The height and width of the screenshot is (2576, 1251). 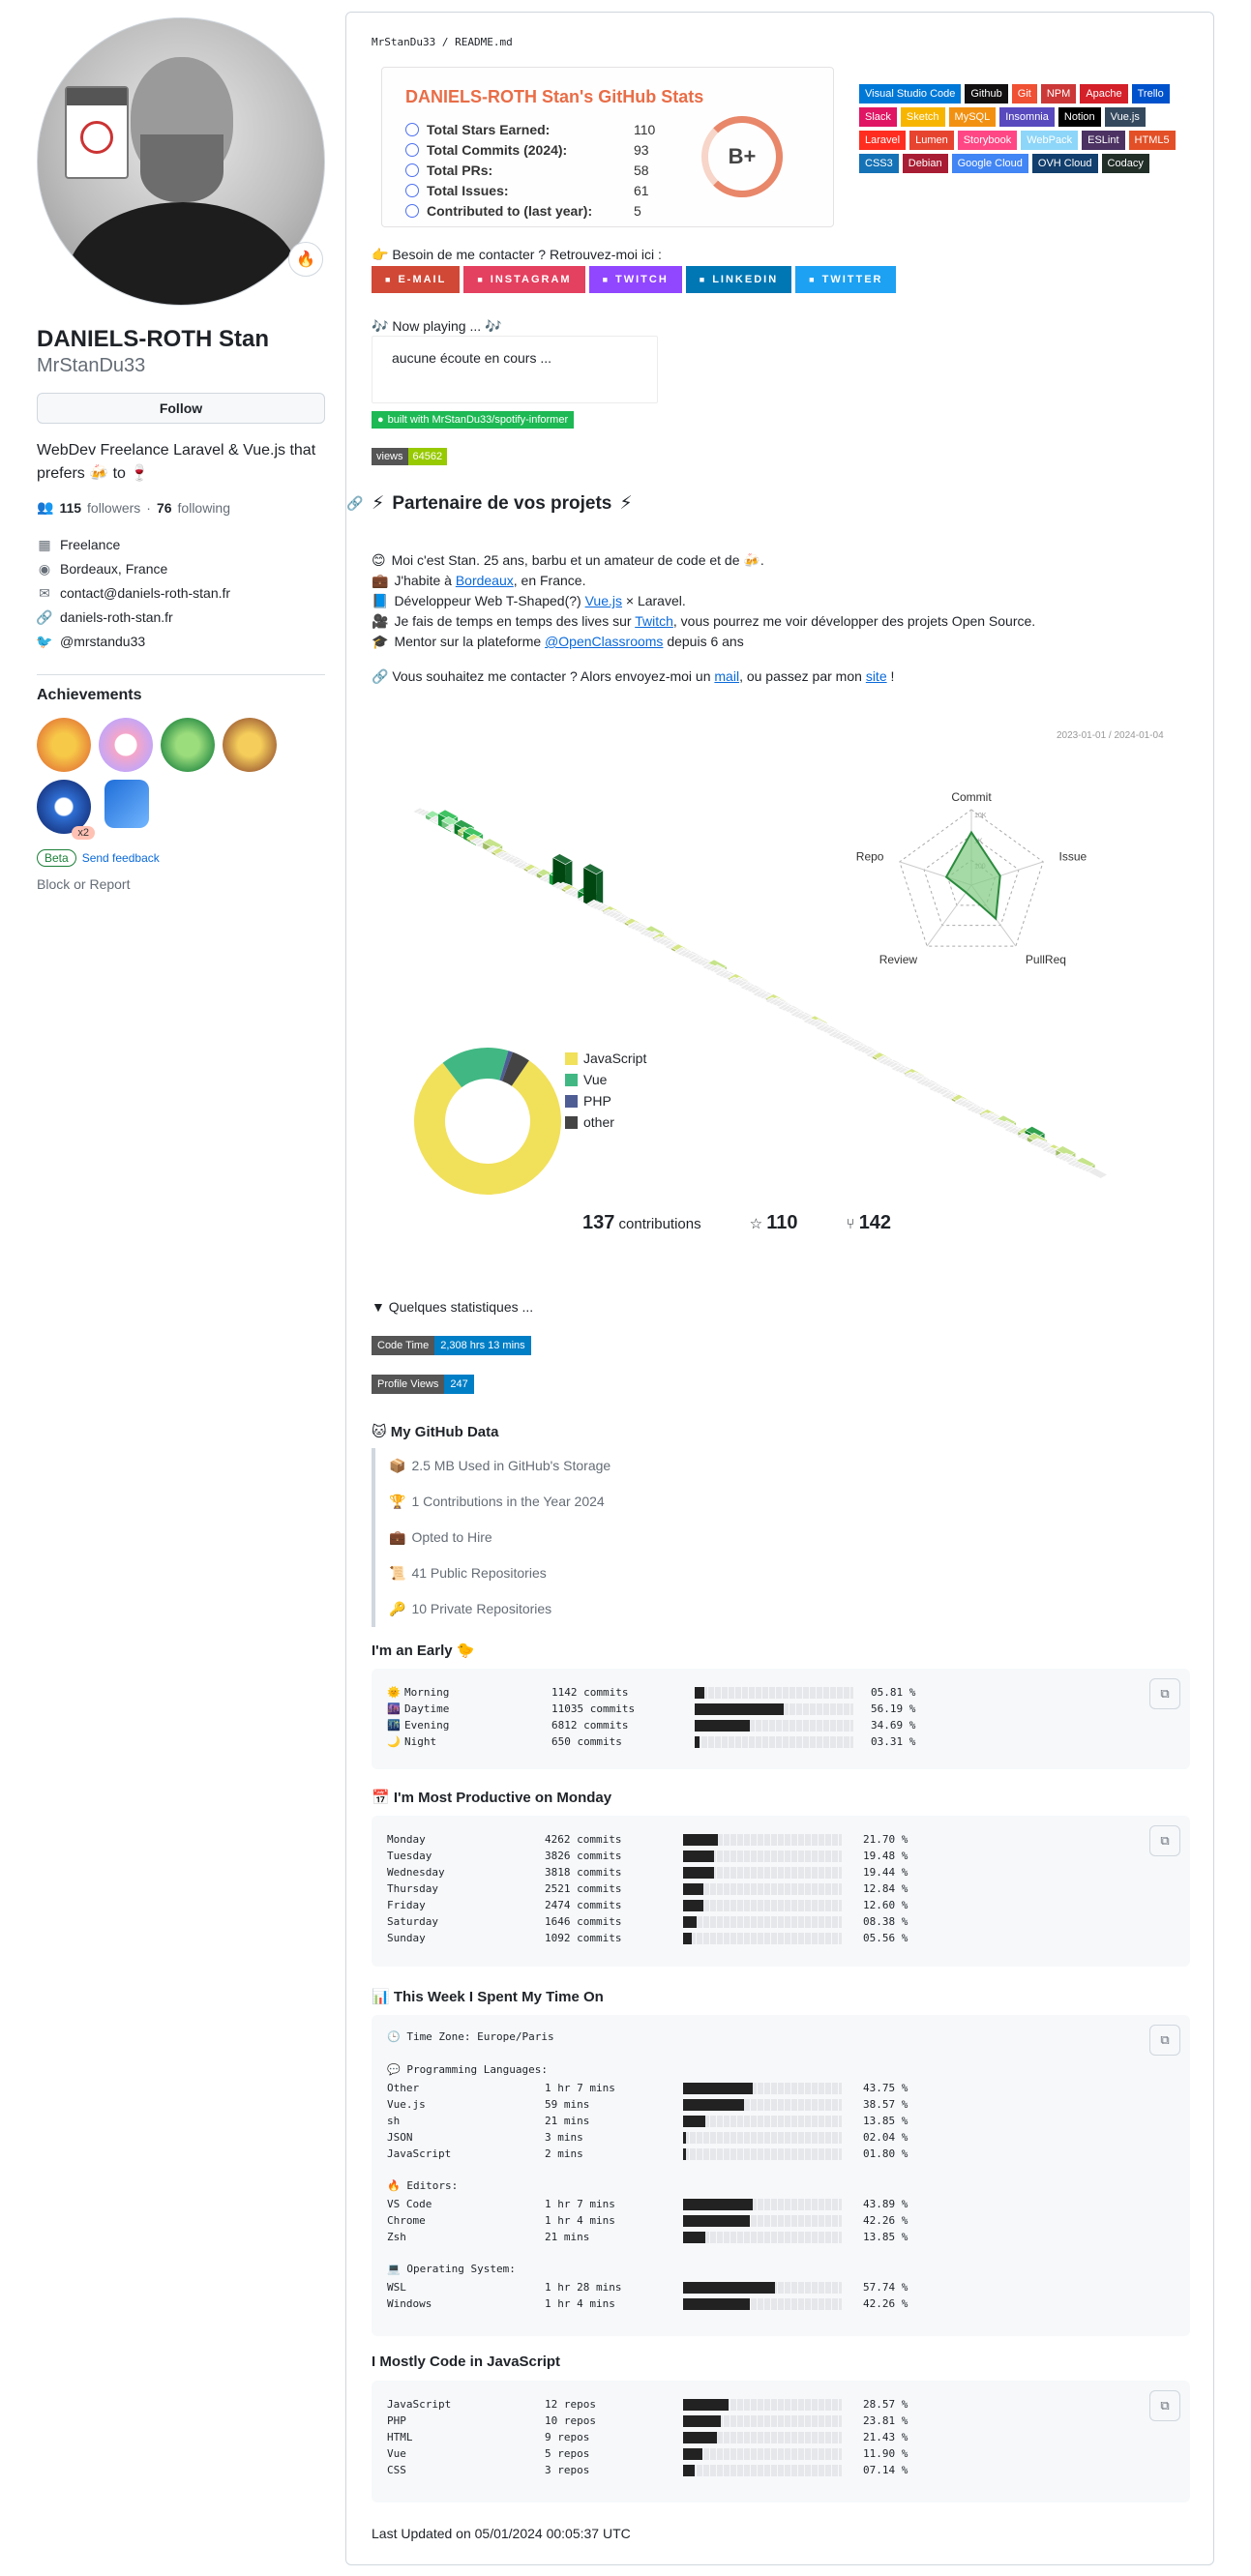 What do you see at coordinates (603, 601) in the screenshot?
I see `intro-link: Vue.js` at bounding box center [603, 601].